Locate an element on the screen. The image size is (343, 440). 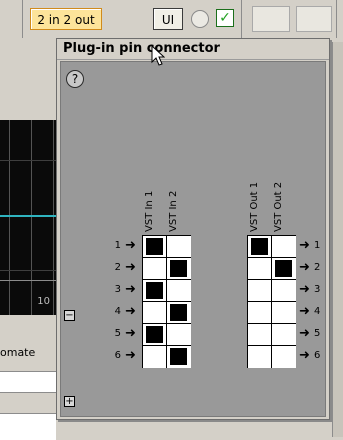
track-view: 10 is located at coordinates (28, 217).